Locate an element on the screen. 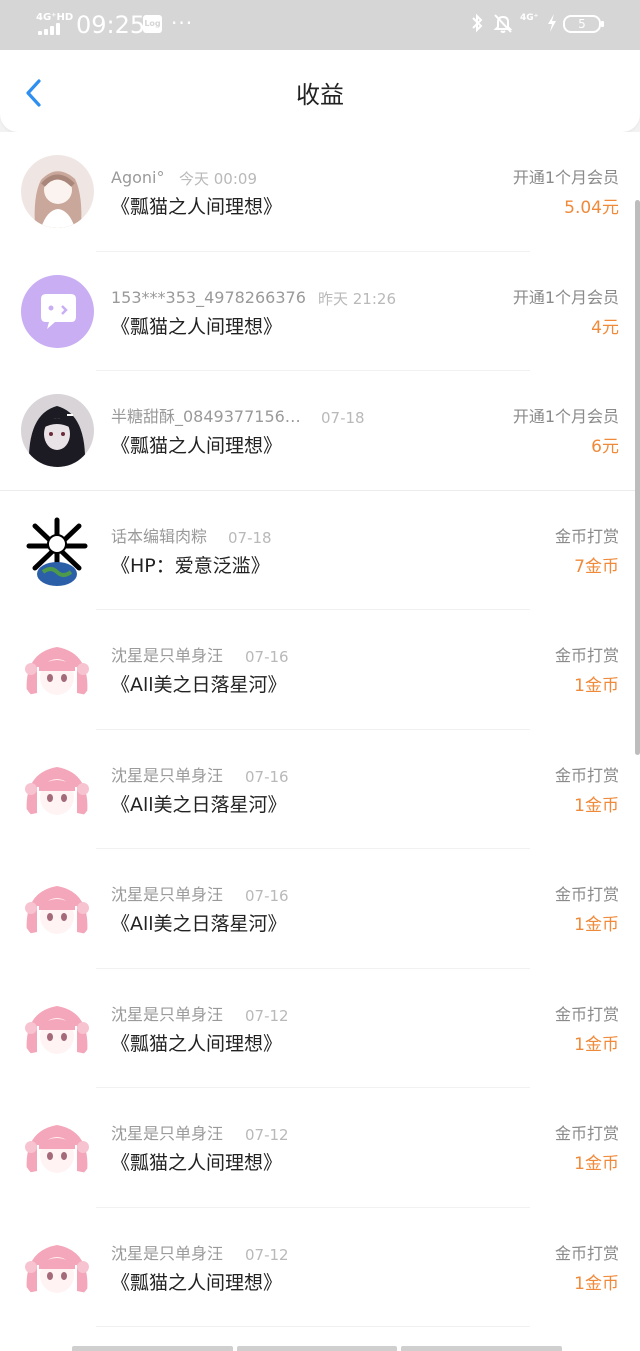 Image resolution: width=640 pixels, height=1351 pixels. top-nav-bar: 收益 is located at coordinates (320, 91).